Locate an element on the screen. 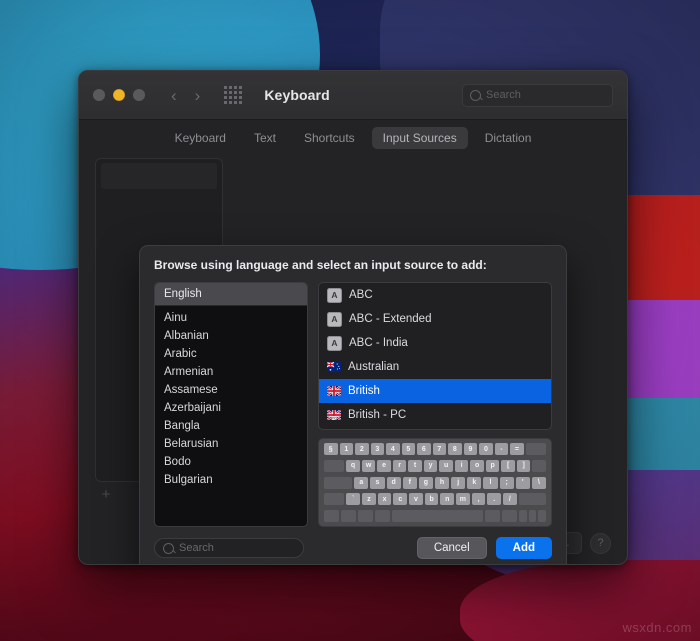 The height and width of the screenshot is (641, 700). list-item: A ABC - Extended is located at coordinates (435, 319).